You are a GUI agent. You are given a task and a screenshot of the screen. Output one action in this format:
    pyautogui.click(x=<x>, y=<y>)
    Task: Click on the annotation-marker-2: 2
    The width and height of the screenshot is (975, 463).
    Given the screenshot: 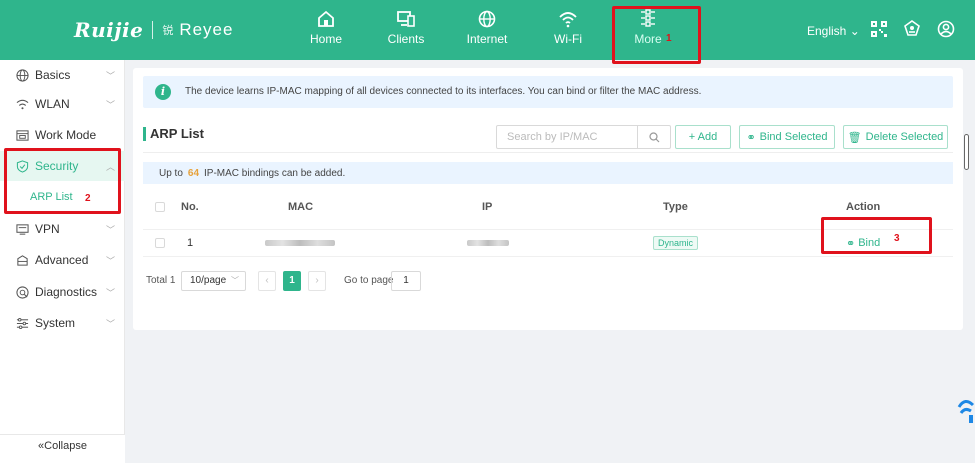 What is the action you would take?
    pyautogui.click(x=88, y=198)
    